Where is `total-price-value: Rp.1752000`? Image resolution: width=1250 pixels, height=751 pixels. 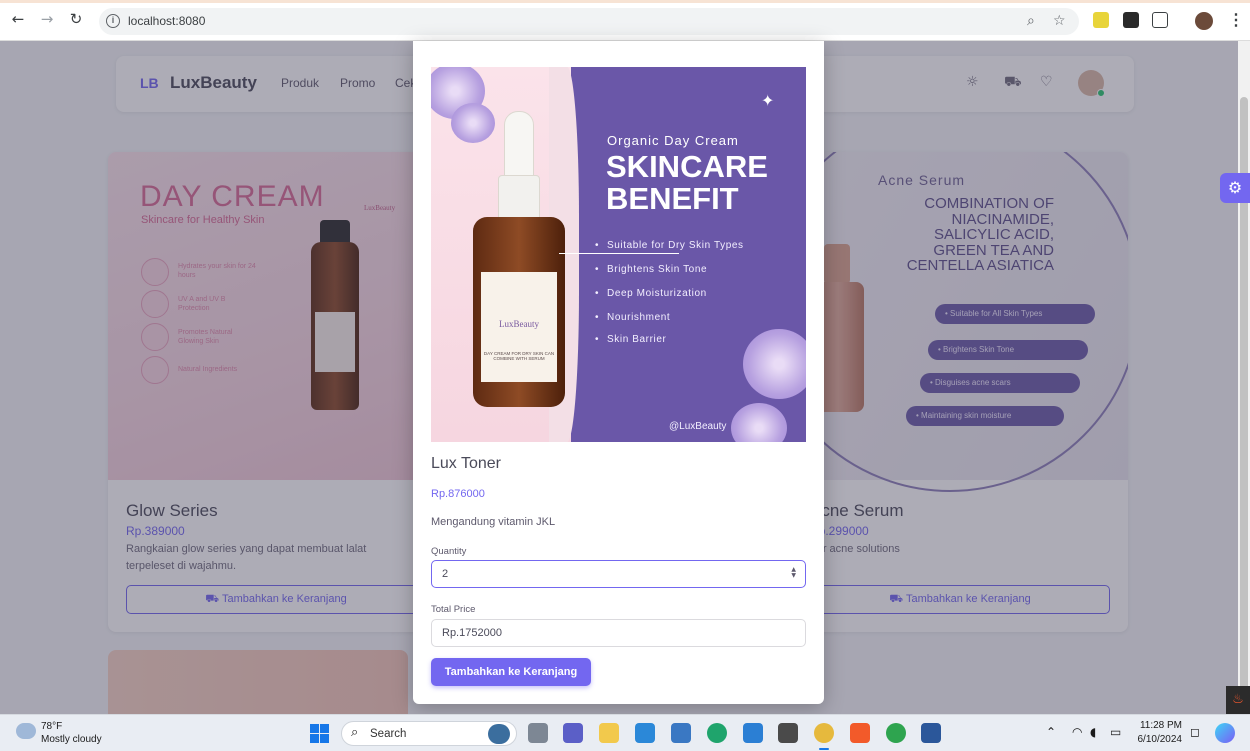 total-price-value: Rp.1752000 is located at coordinates (472, 633).